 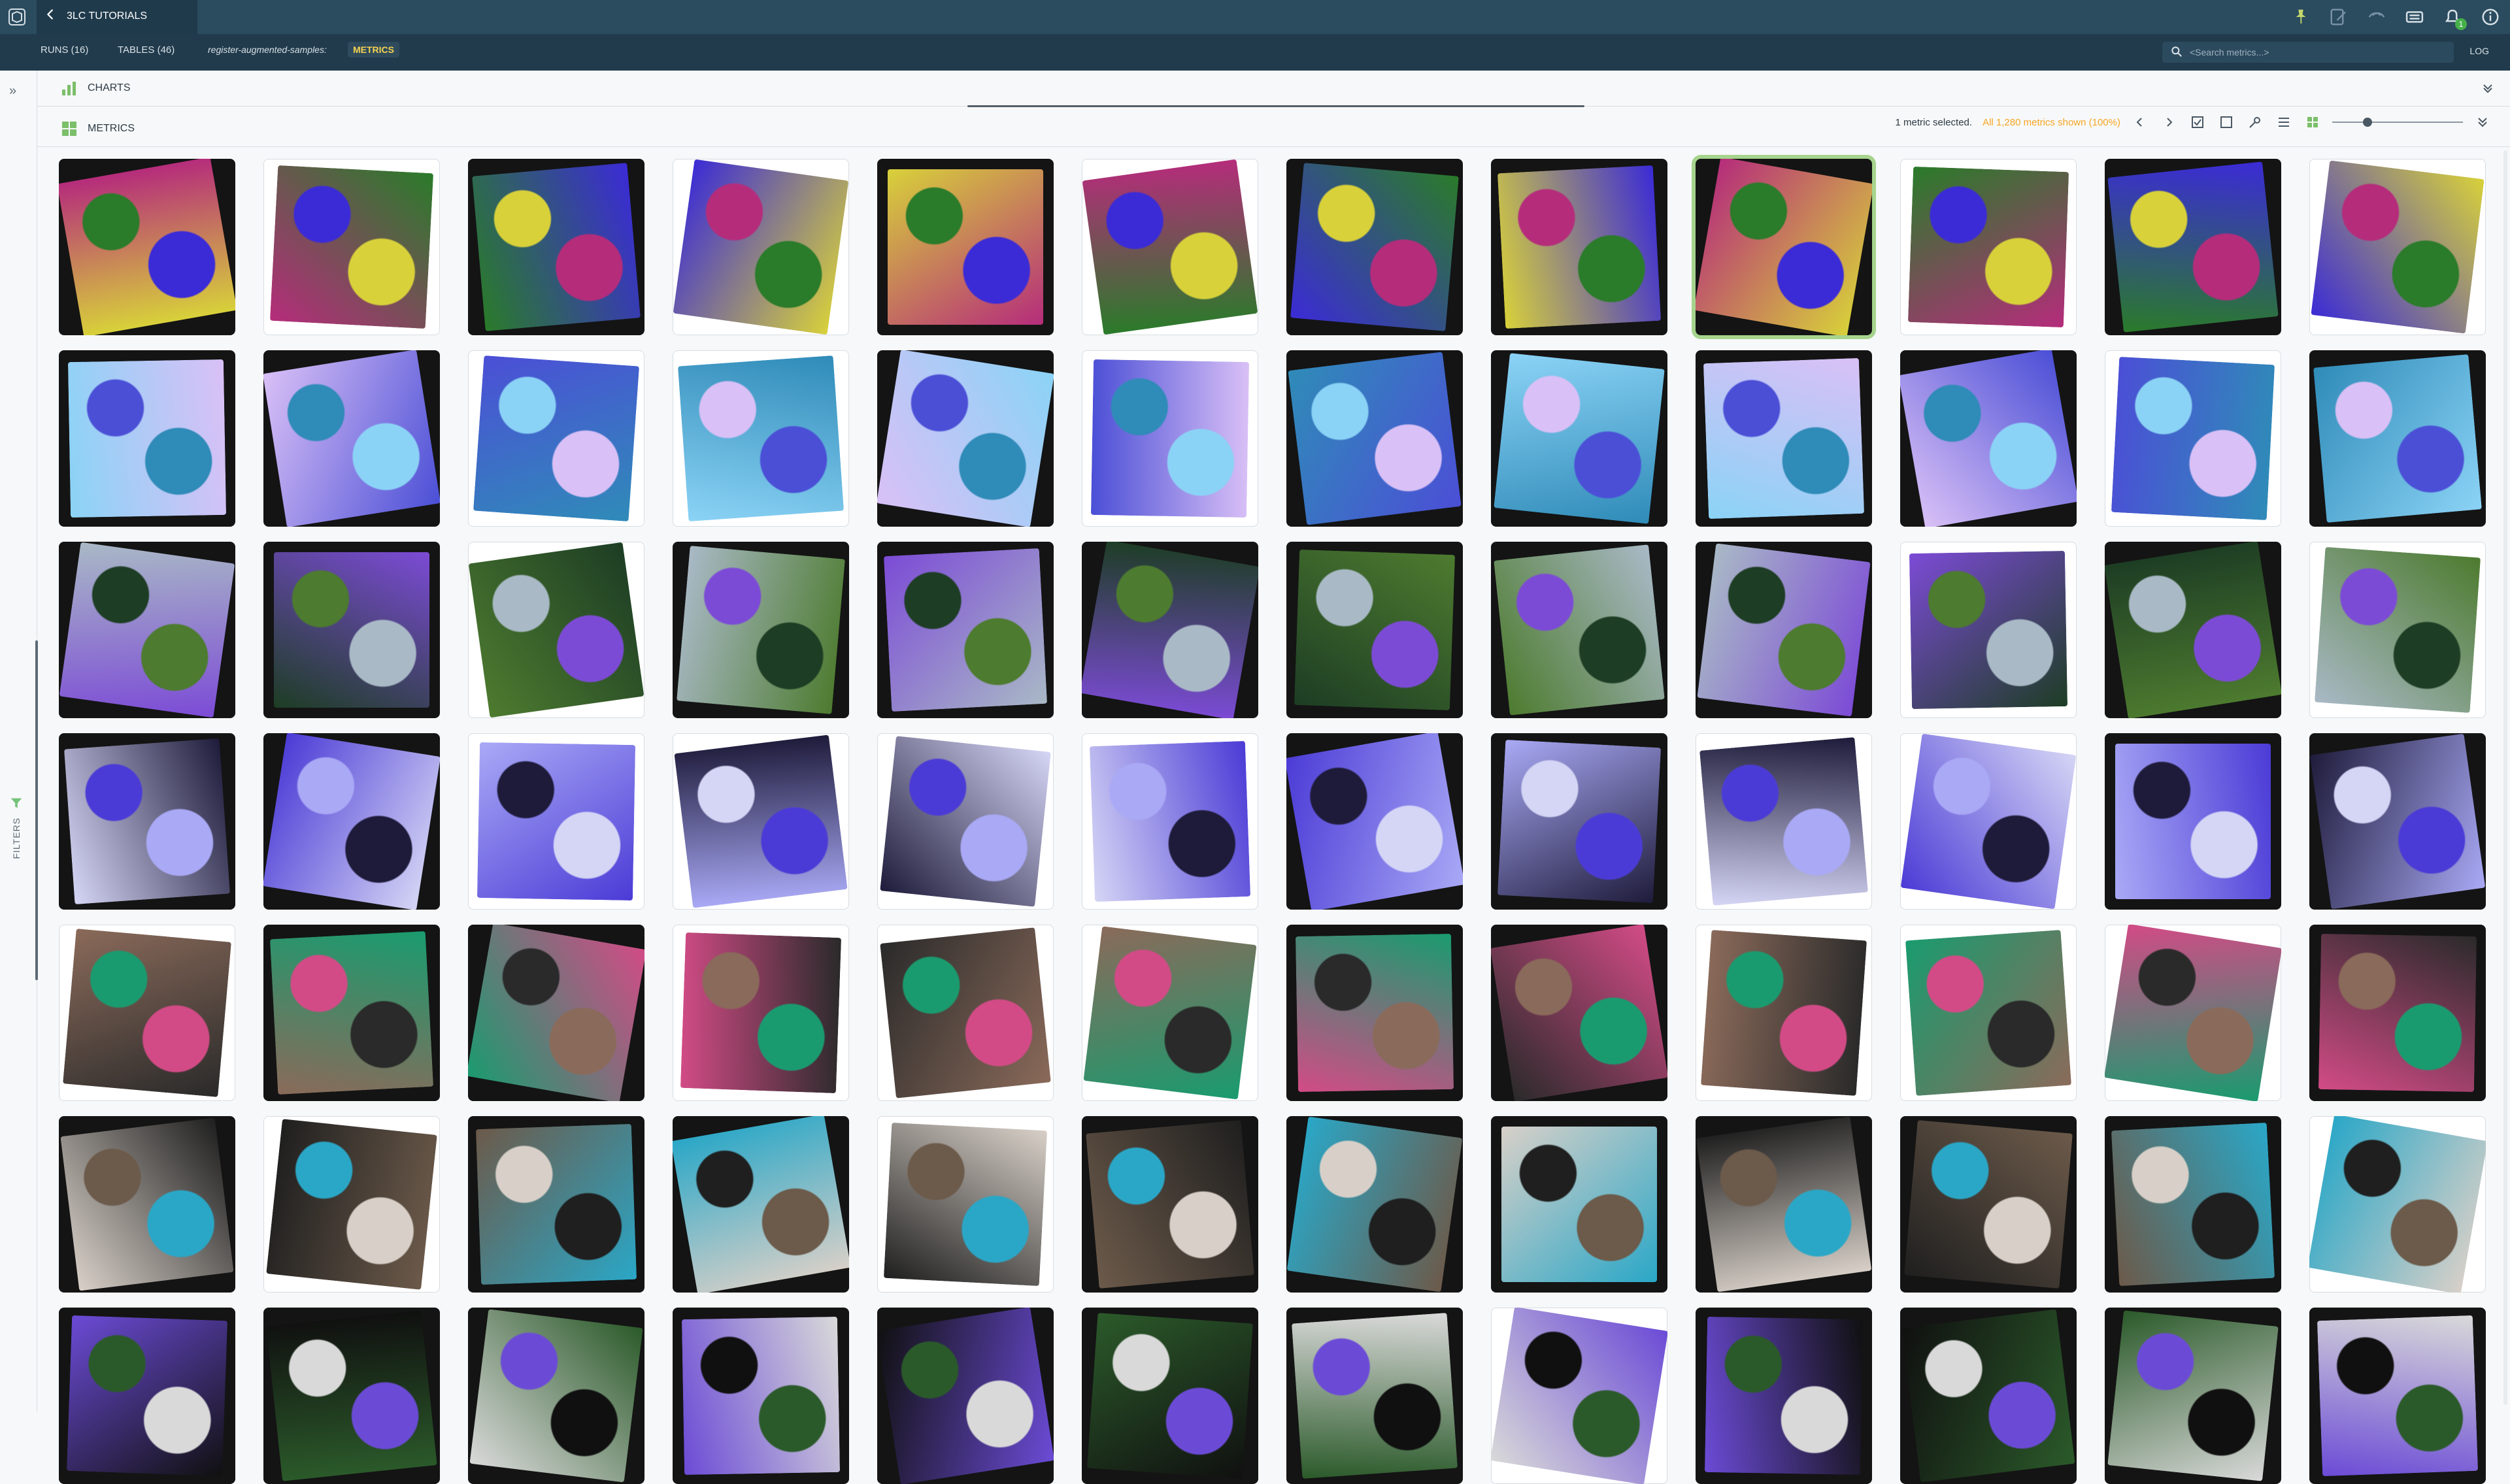 I want to click on select-all-icon, so click(x=2197, y=122).